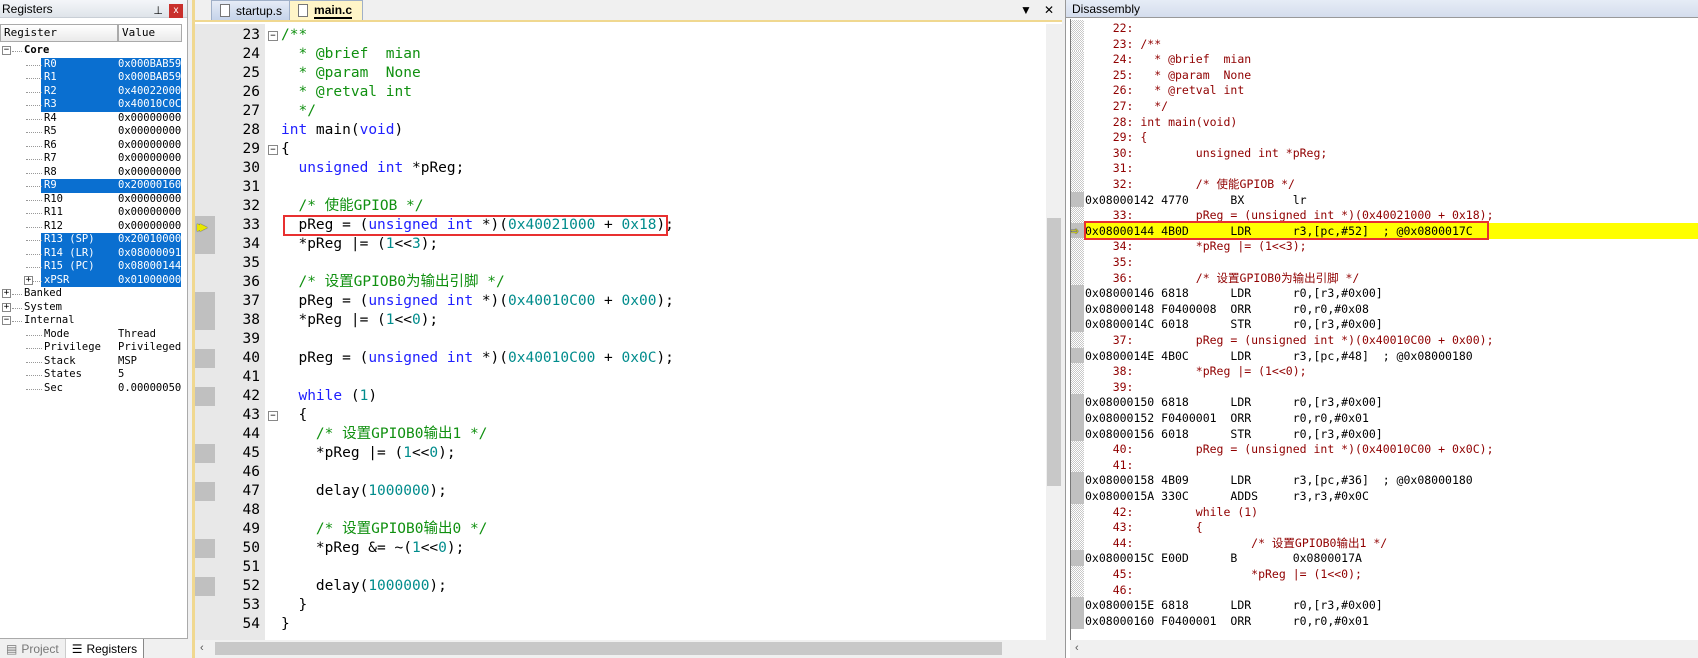  Describe the element at coordinates (1384, 589) in the screenshot. I see `source-row: 46:` at that location.